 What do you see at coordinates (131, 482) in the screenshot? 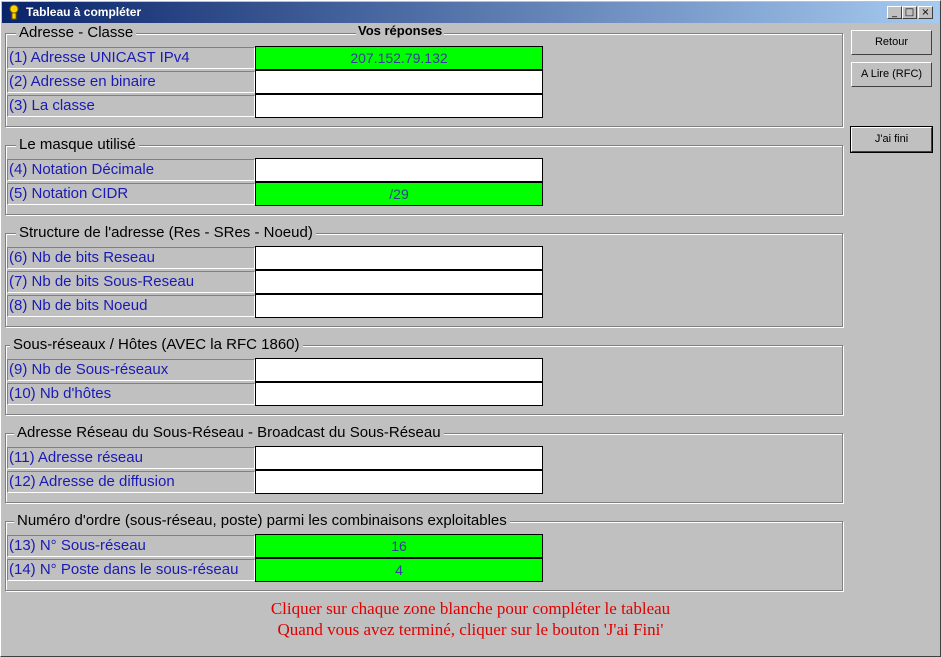
I see `row-label: (12) Adresse de diffusion` at bounding box center [131, 482].